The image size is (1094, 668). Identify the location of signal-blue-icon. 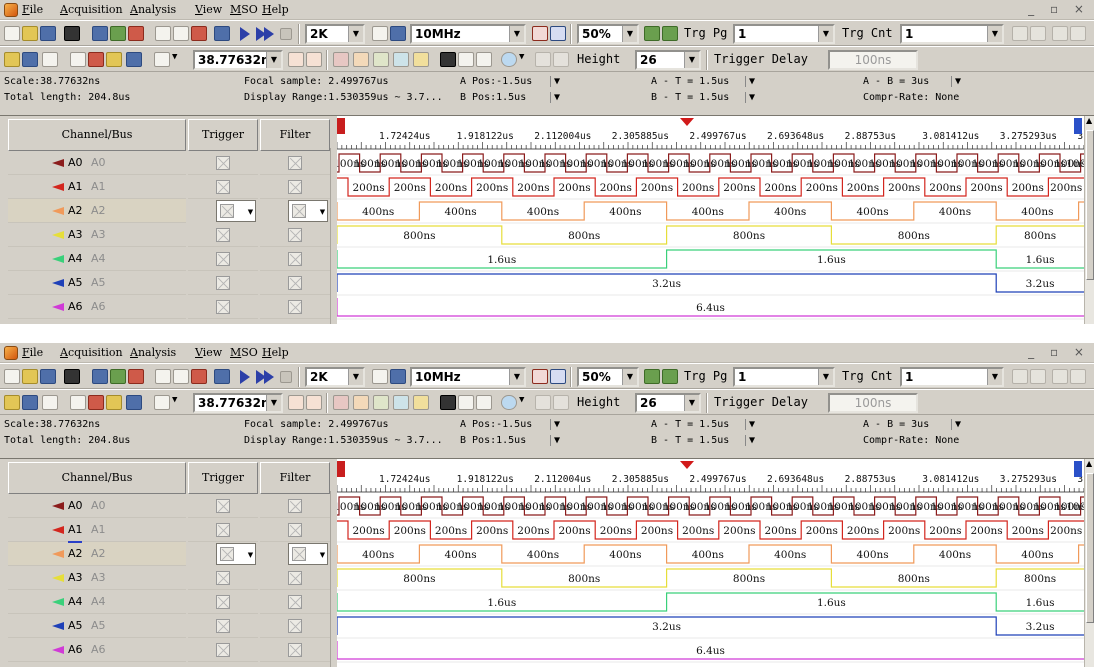
(558, 33).